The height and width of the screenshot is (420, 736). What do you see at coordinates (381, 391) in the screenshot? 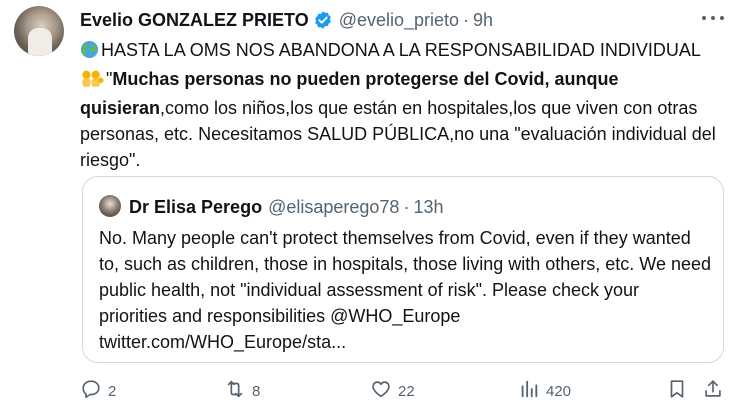
I see `like-icon` at bounding box center [381, 391].